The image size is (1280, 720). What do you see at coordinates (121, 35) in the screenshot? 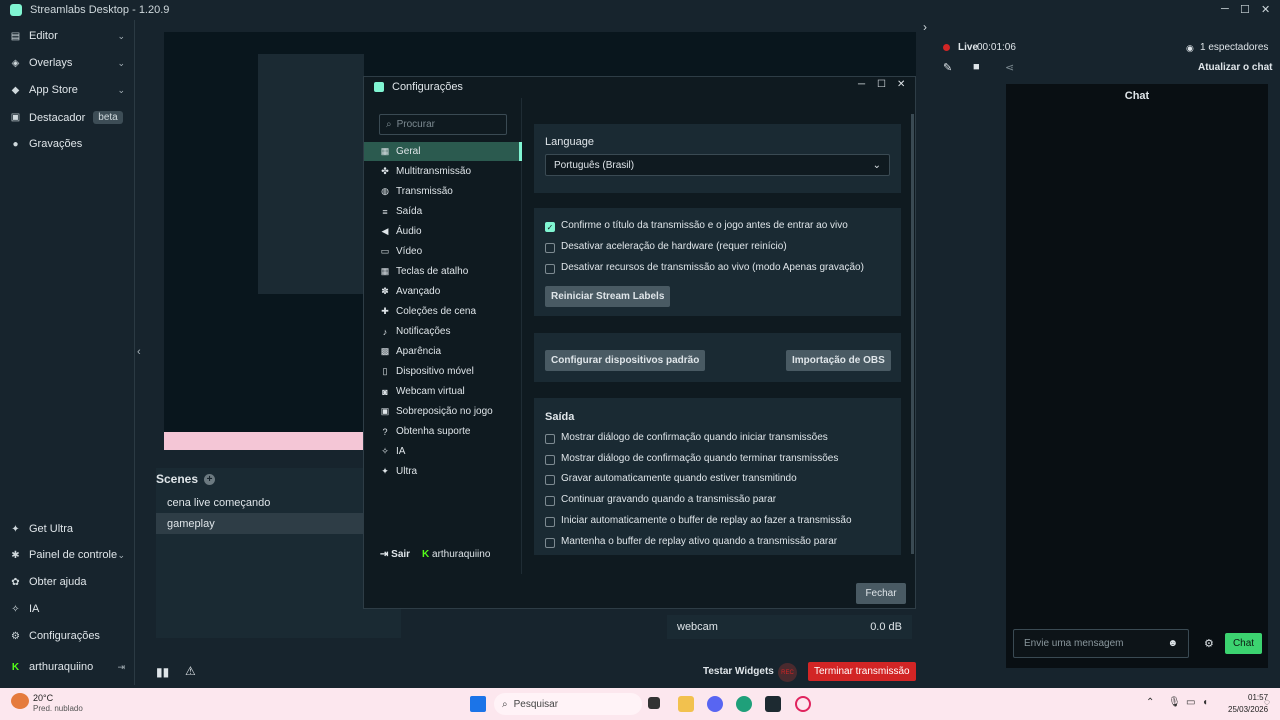
I see `chevron-down-icon: ⌄` at bounding box center [121, 35].